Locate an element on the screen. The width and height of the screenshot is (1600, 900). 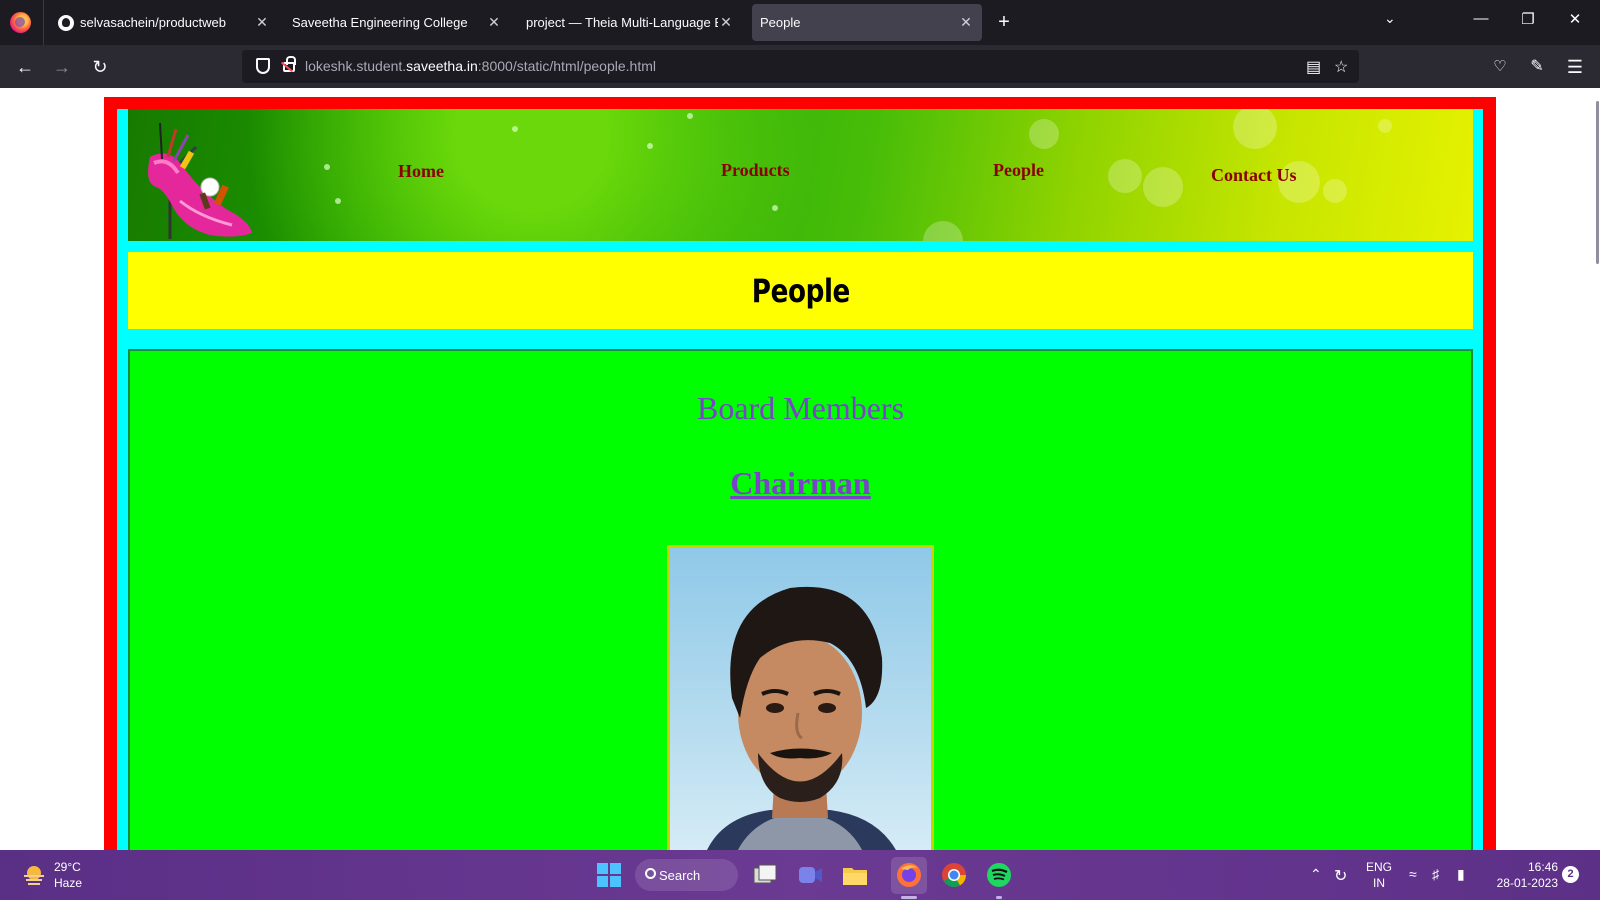
tab-separator is located at coordinates (43, 22).